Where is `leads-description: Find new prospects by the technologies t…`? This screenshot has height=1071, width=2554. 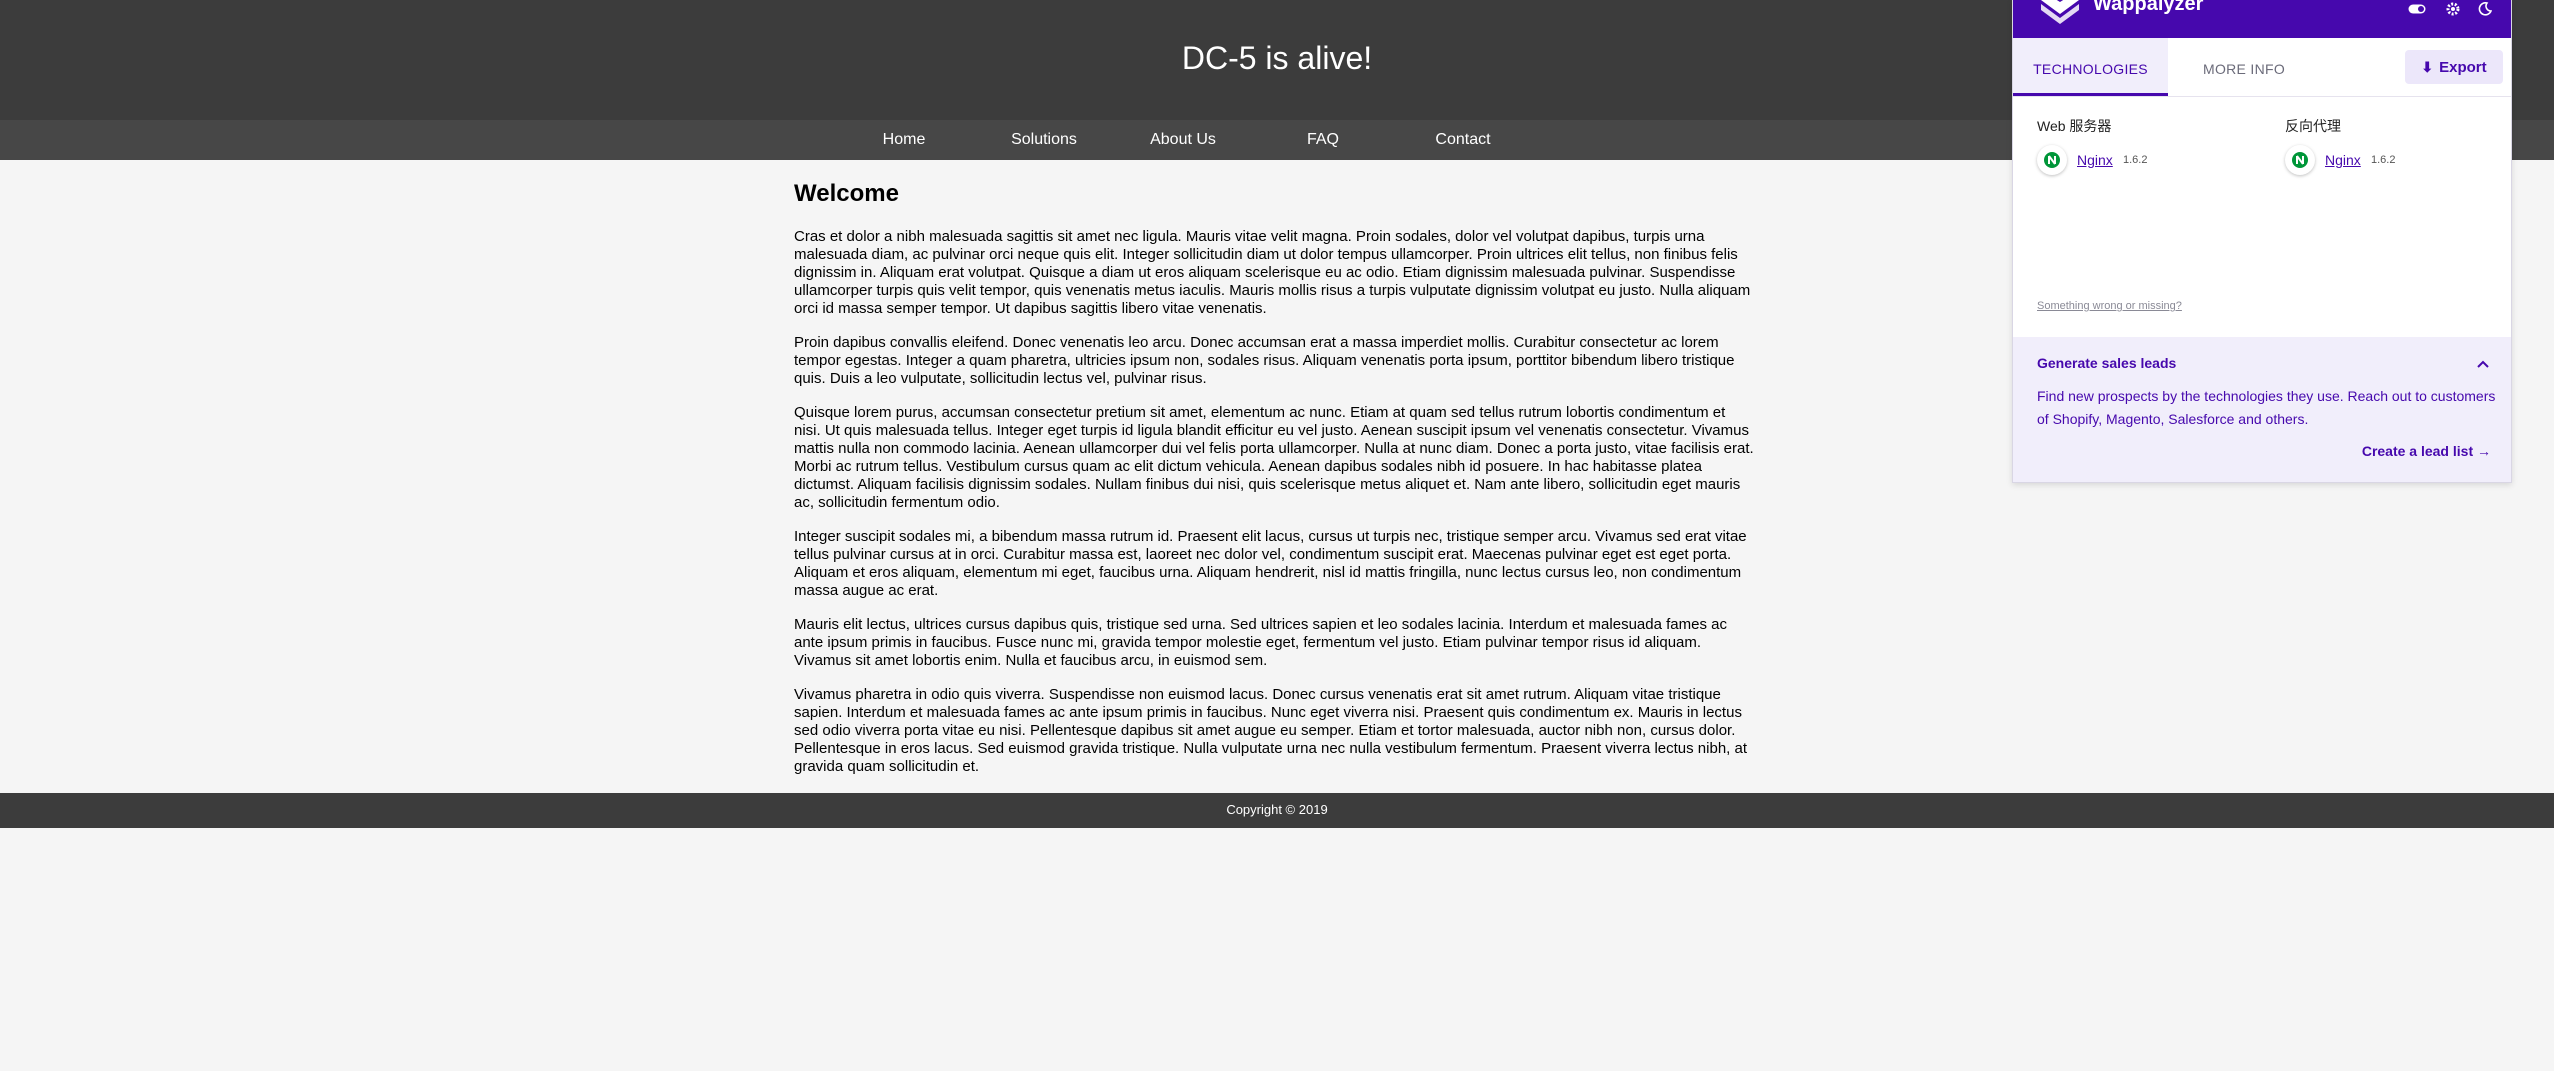 leads-description: Find new prospects by the technologies t… is located at coordinates (2266, 407).